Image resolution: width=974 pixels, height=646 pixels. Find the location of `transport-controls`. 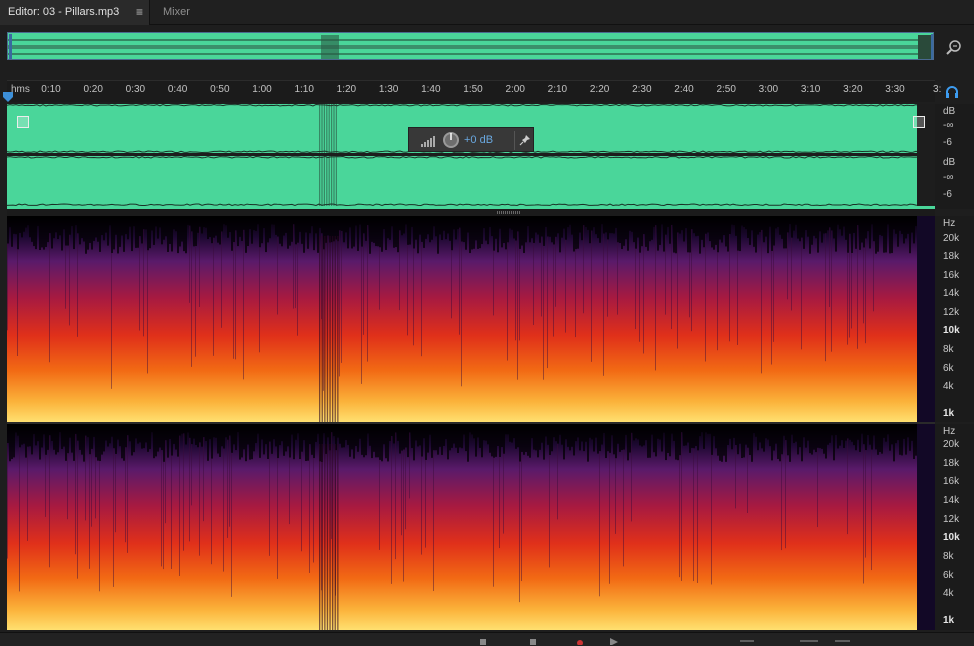

transport-controls is located at coordinates (570, 640).